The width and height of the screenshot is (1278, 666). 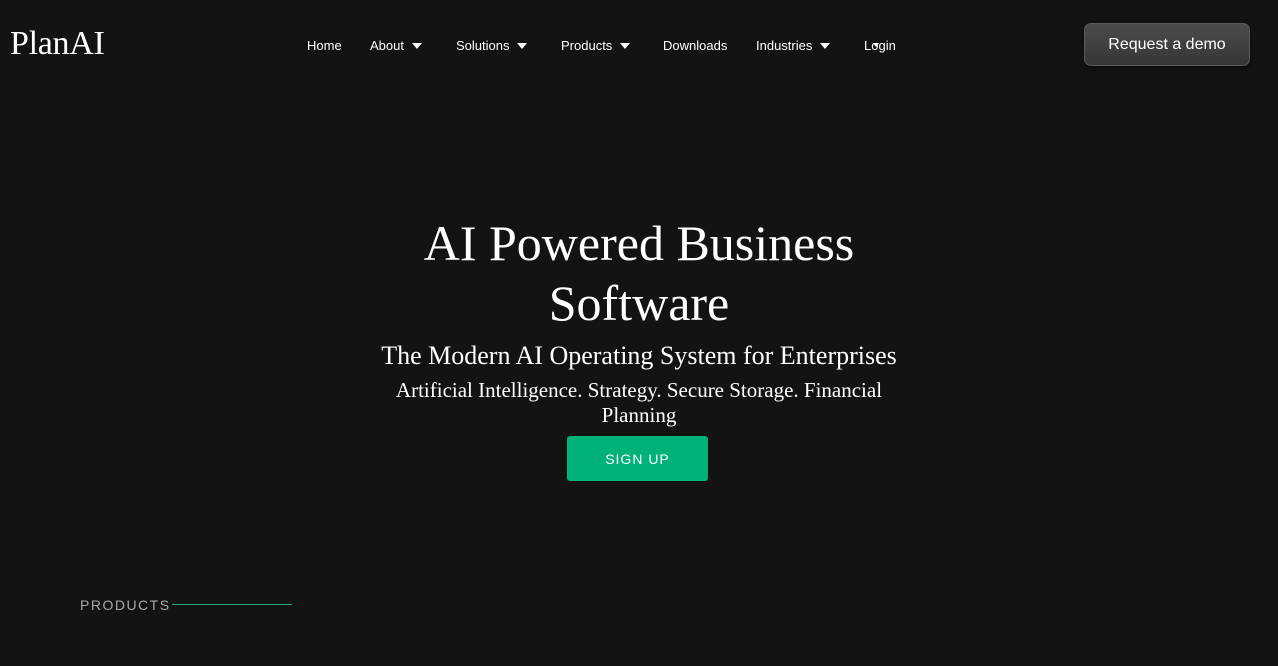 I want to click on hero-title-line-1: AI Powered Business, so click(x=639, y=243).